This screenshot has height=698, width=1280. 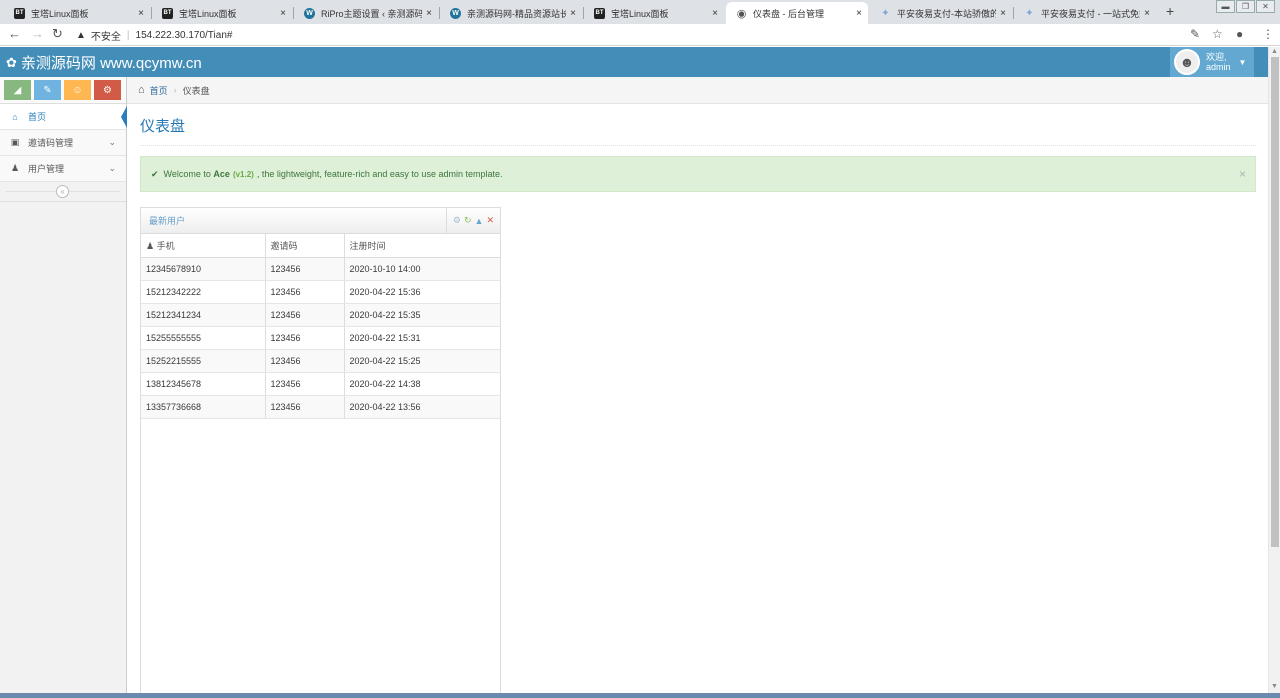 What do you see at coordinates (1274, 686) in the screenshot?
I see `scroll-down-icon: ▼` at bounding box center [1274, 686].